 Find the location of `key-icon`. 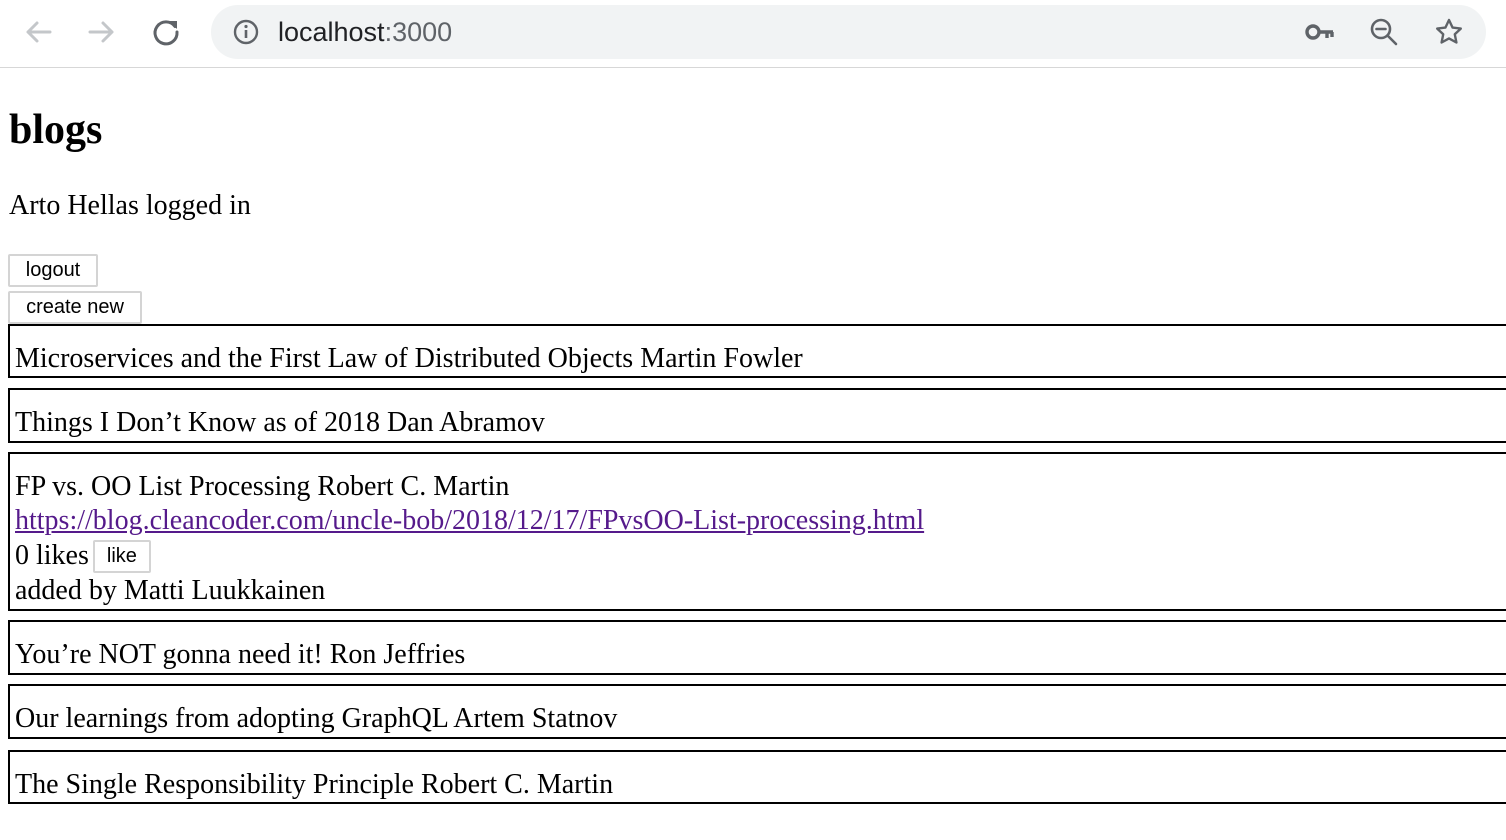

key-icon is located at coordinates (1320, 32).